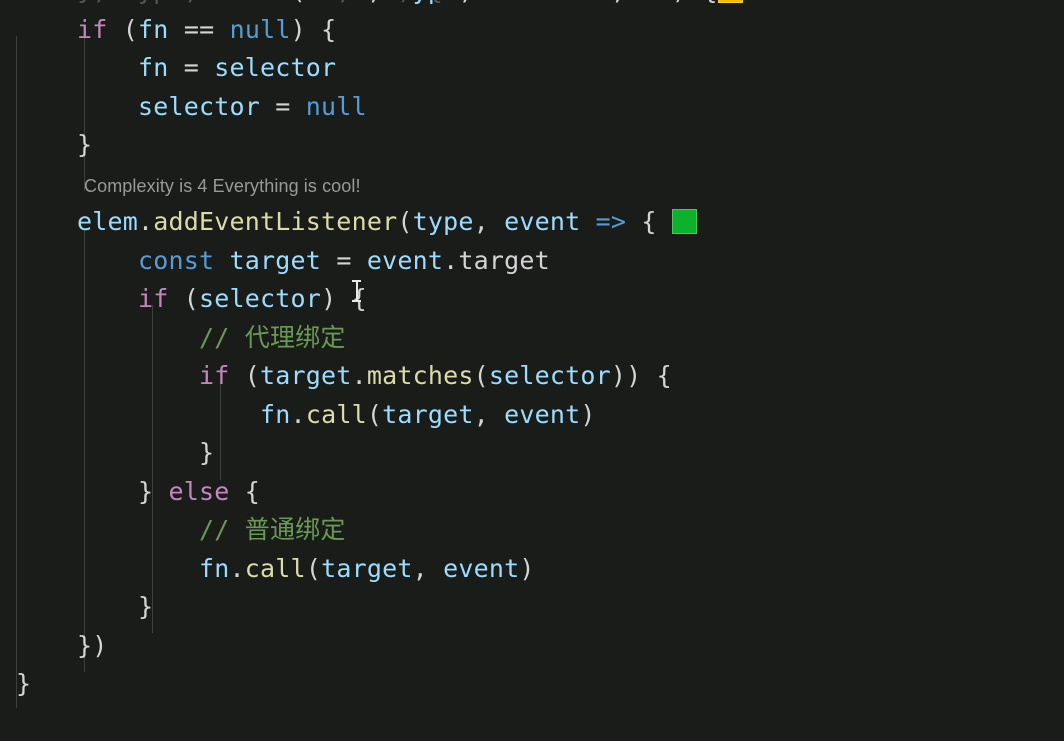 This screenshot has height=741, width=1064. What do you see at coordinates (730, 1) in the screenshot?
I see `complexity-marker-yellow-swatch` at bounding box center [730, 1].